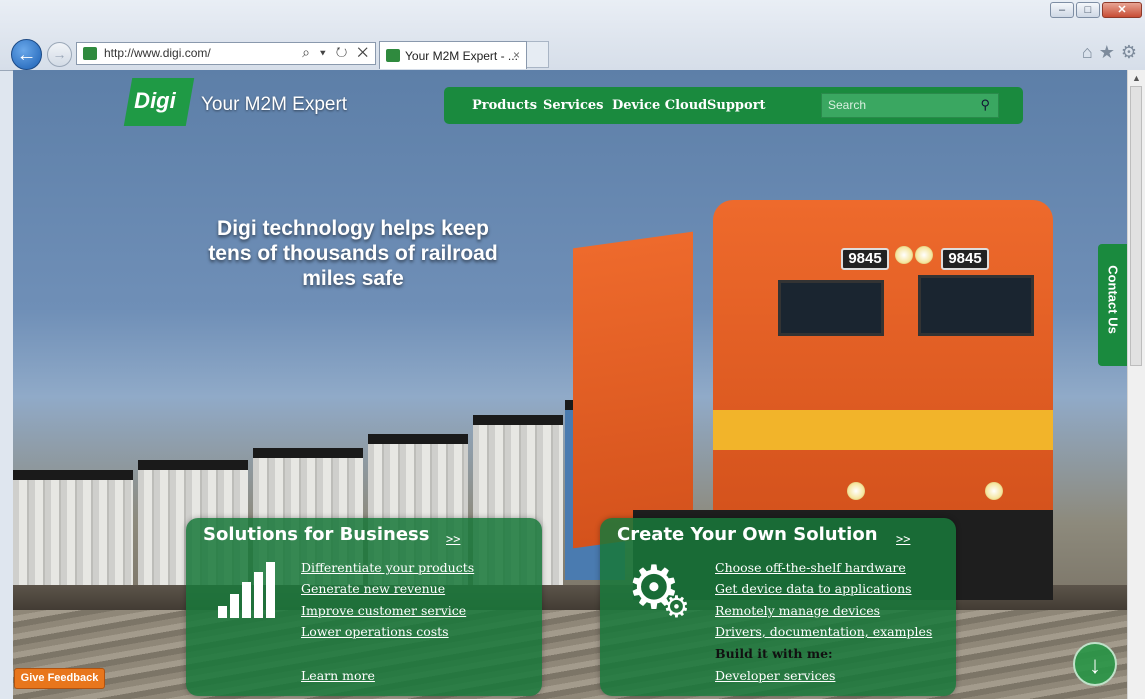 Image resolution: width=1145 pixels, height=699 pixels. What do you see at coordinates (393, 55) in the screenshot?
I see `tab-favicon-icon` at bounding box center [393, 55].